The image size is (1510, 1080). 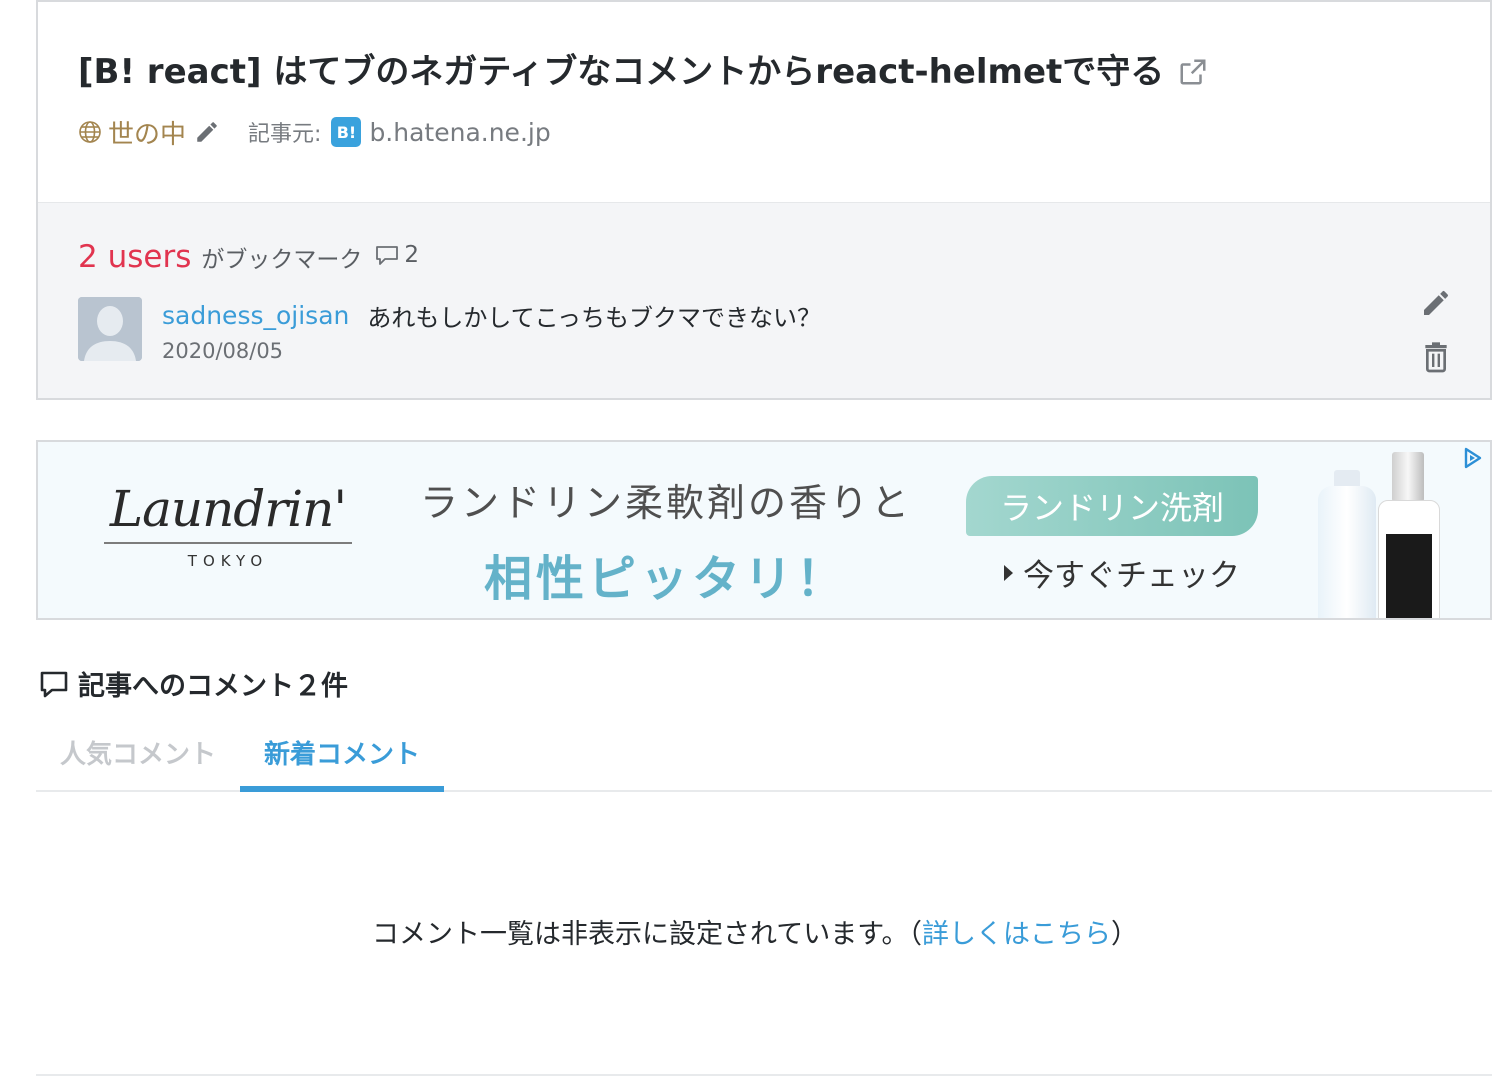 I want to click on comment-count: 2, so click(x=396, y=255).